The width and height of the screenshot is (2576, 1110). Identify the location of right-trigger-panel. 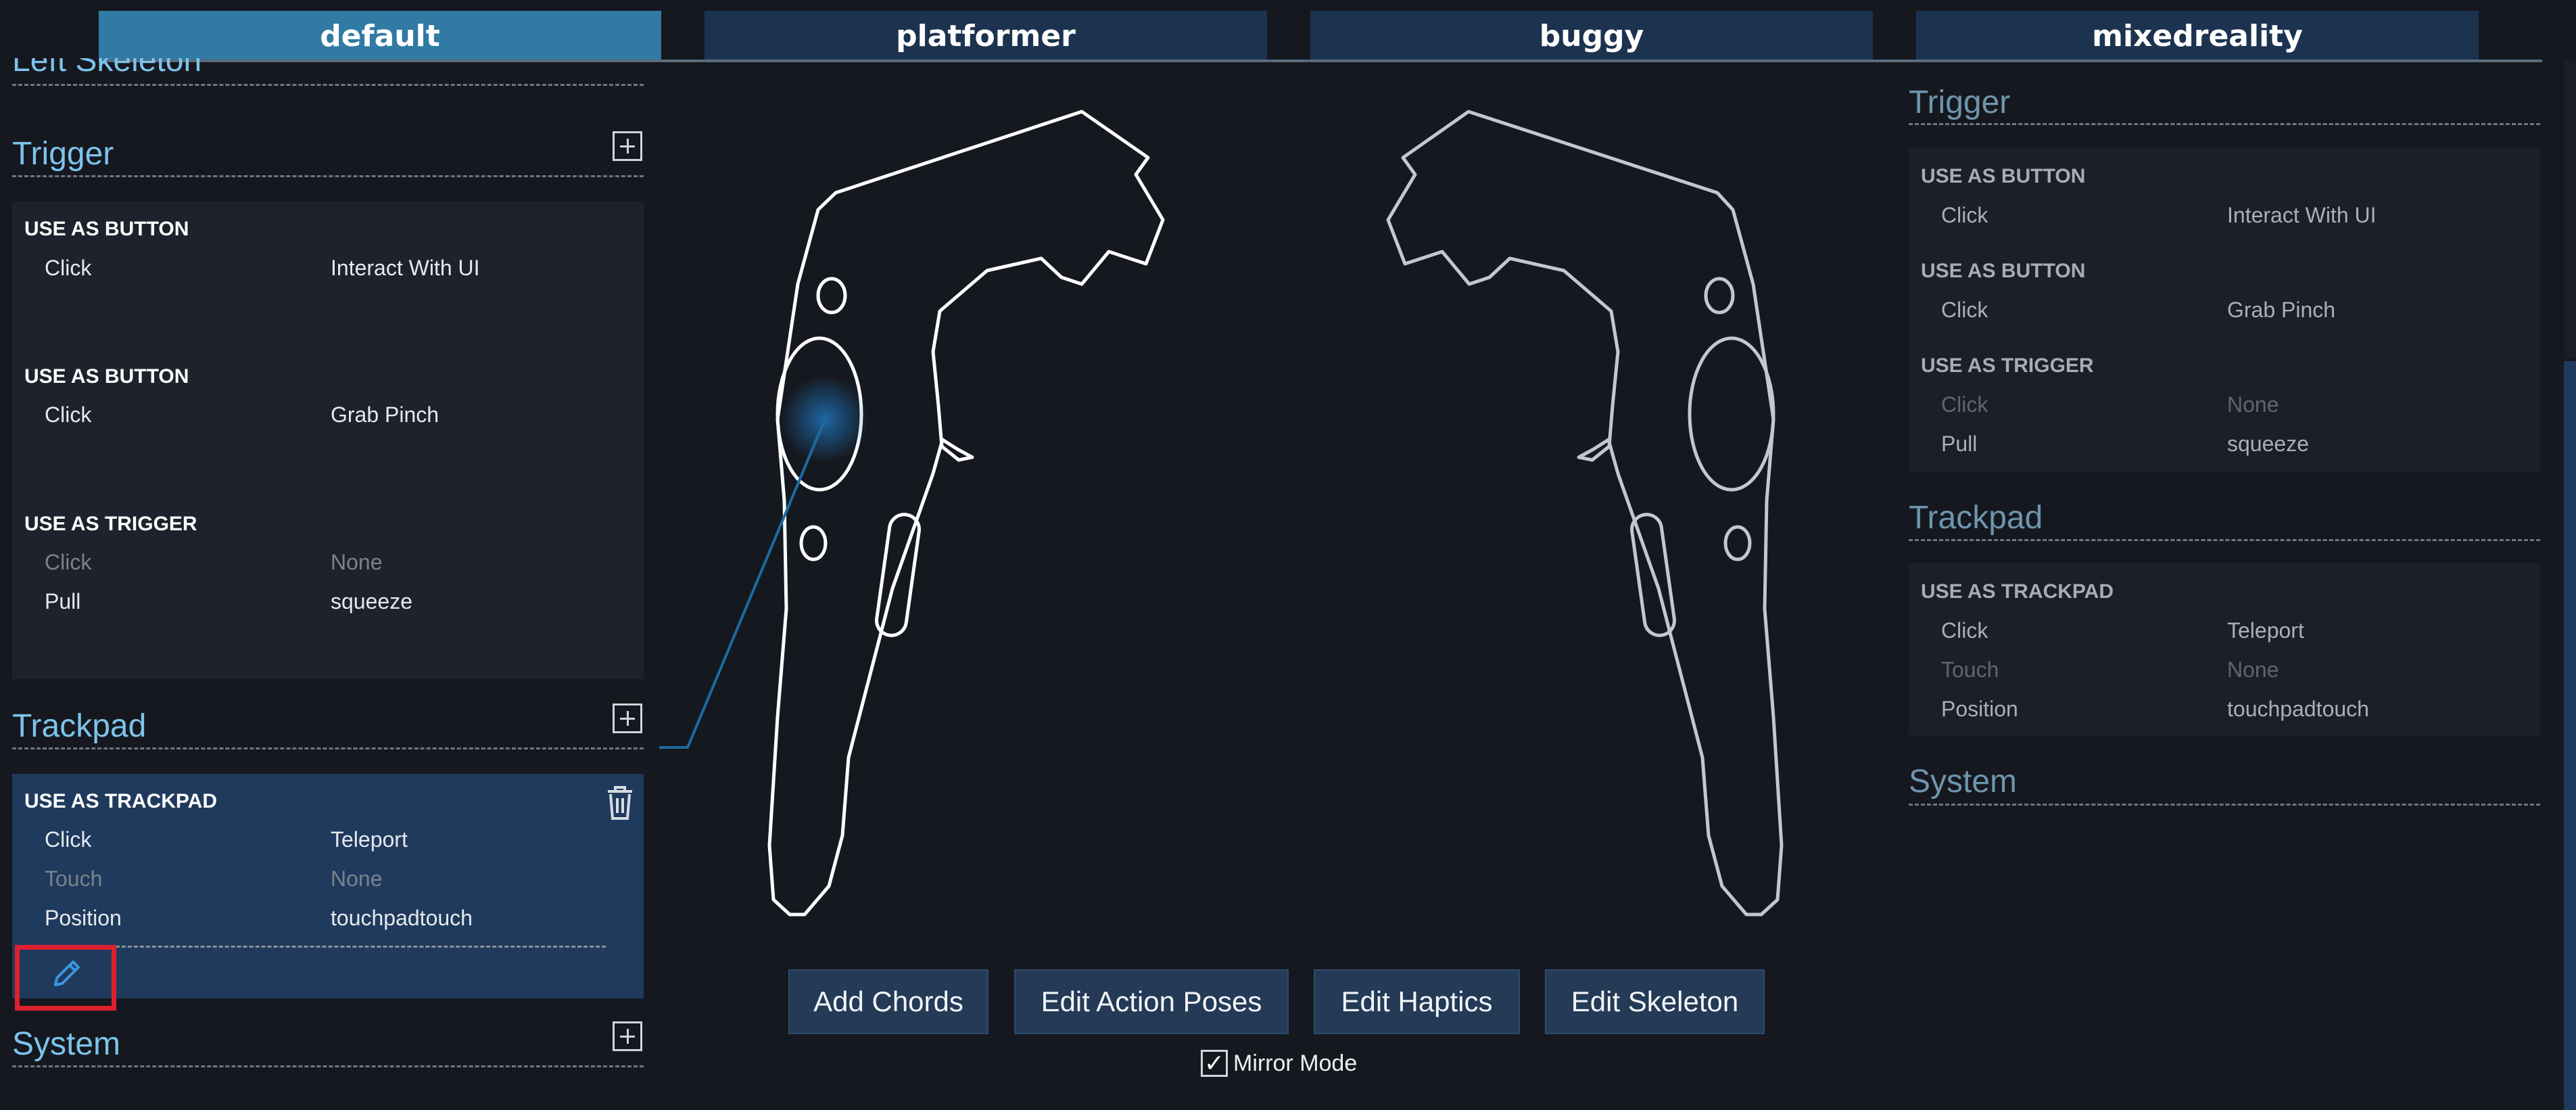
(2224, 309).